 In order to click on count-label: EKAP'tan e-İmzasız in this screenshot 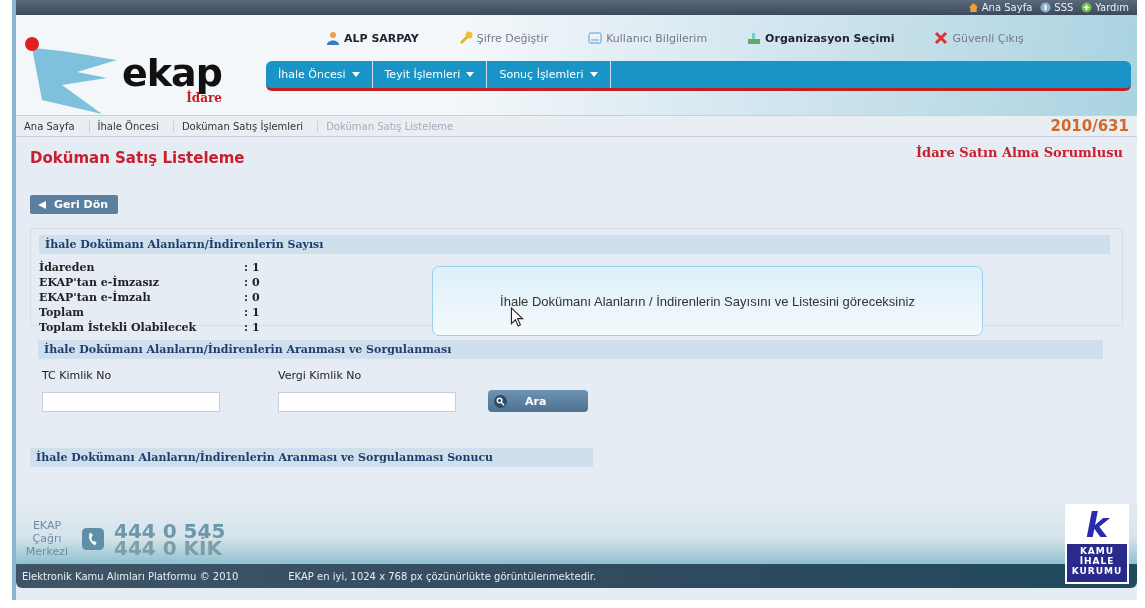, I will do `click(100, 282)`.